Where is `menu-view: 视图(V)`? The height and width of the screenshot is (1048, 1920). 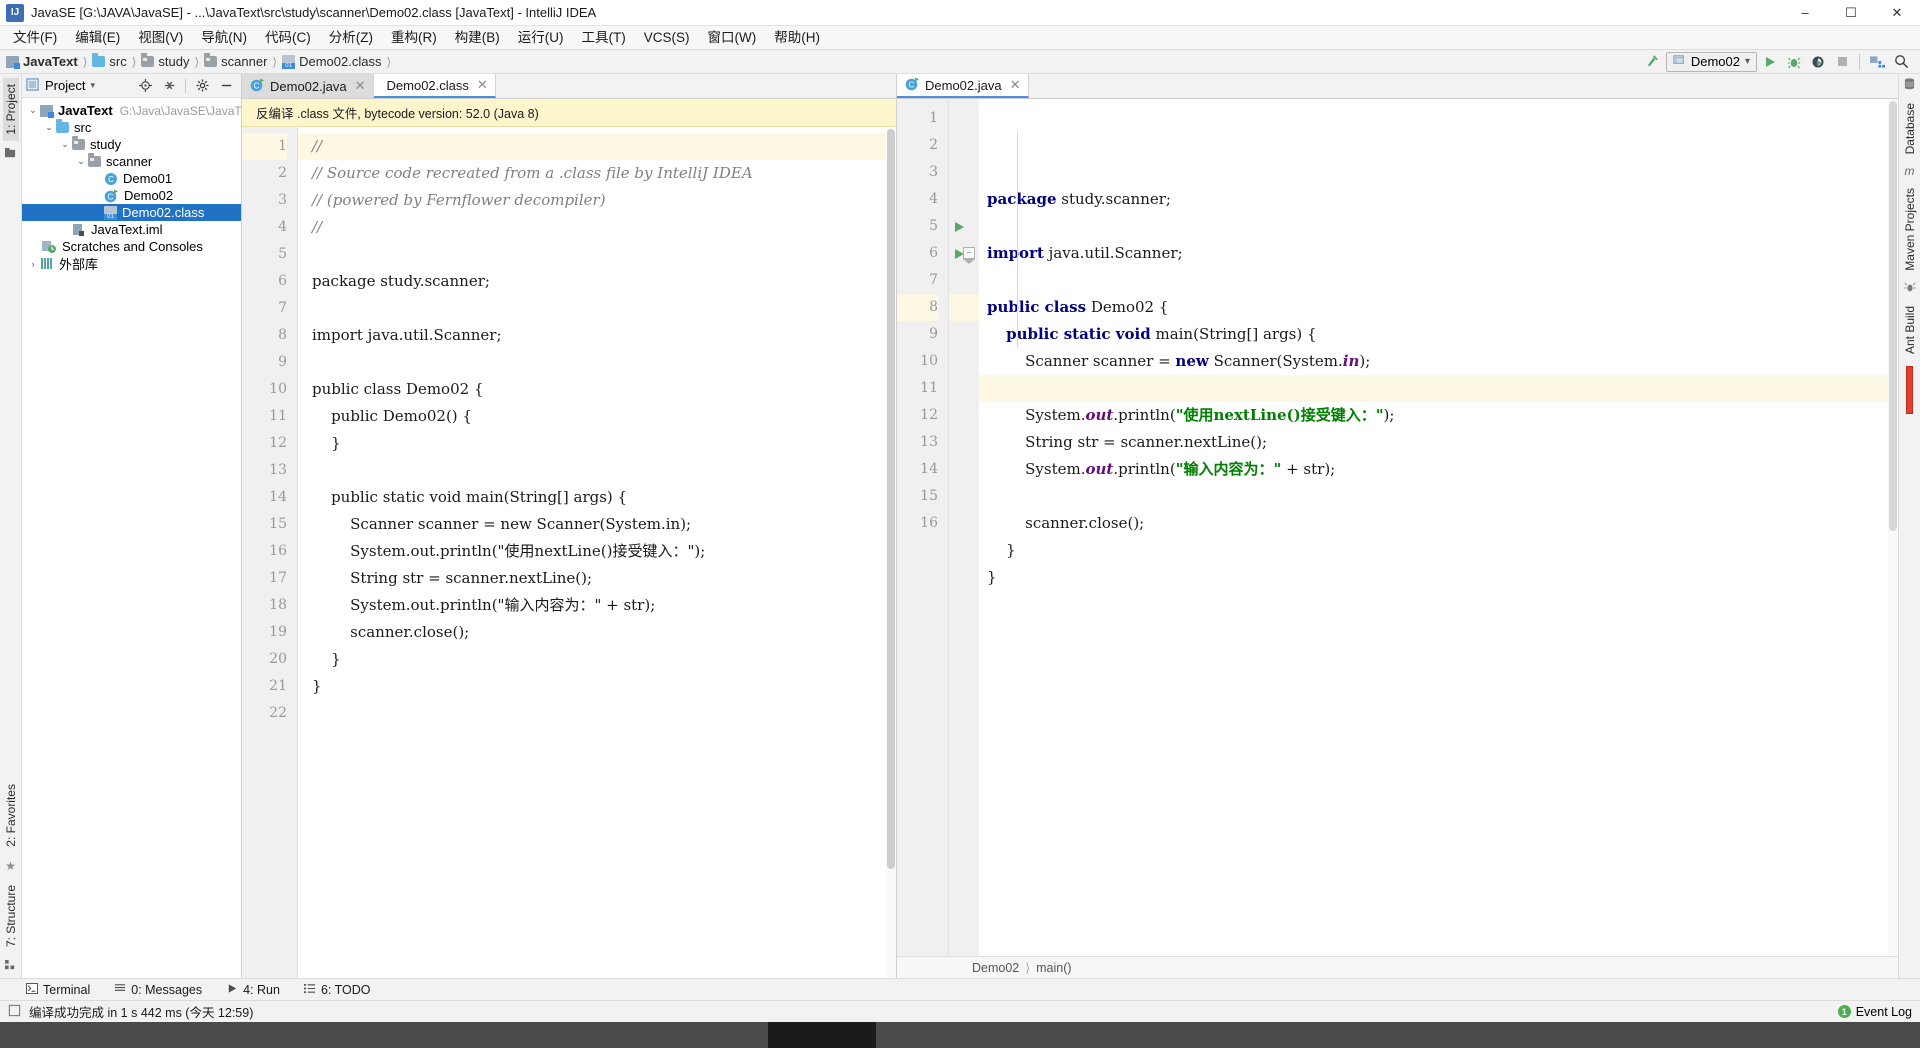
menu-view: 视图(V) is located at coordinates (160, 38).